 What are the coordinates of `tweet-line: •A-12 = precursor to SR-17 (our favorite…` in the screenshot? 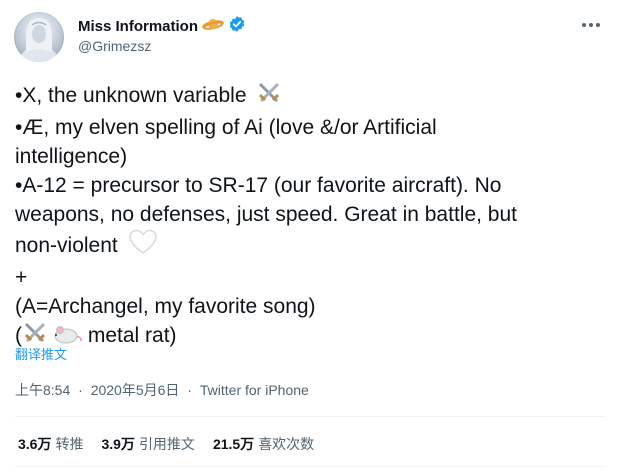 It's located at (258, 185).